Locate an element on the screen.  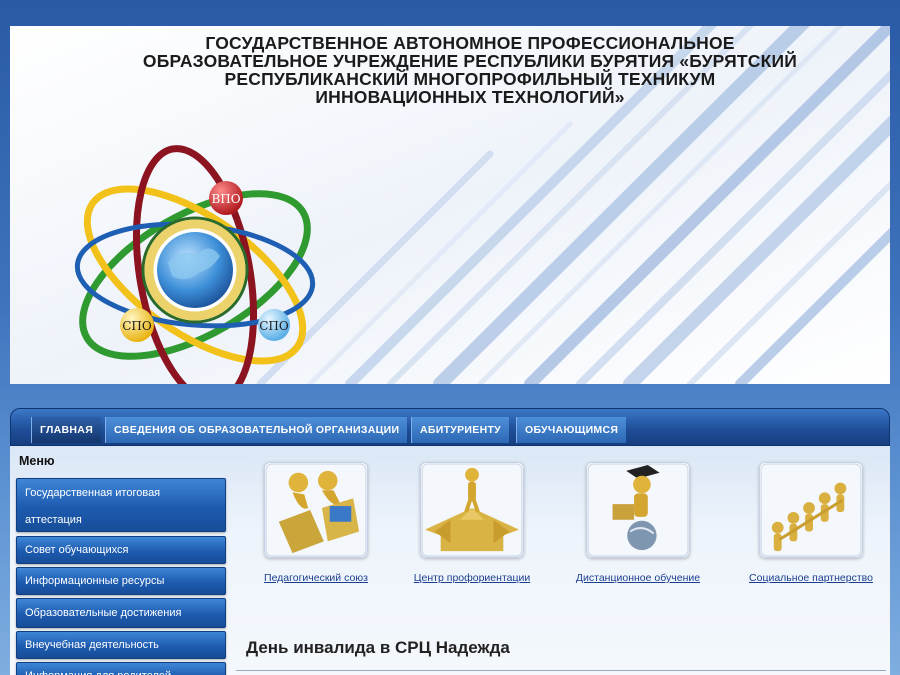
people-chain-icon is located at coordinates (811, 510).